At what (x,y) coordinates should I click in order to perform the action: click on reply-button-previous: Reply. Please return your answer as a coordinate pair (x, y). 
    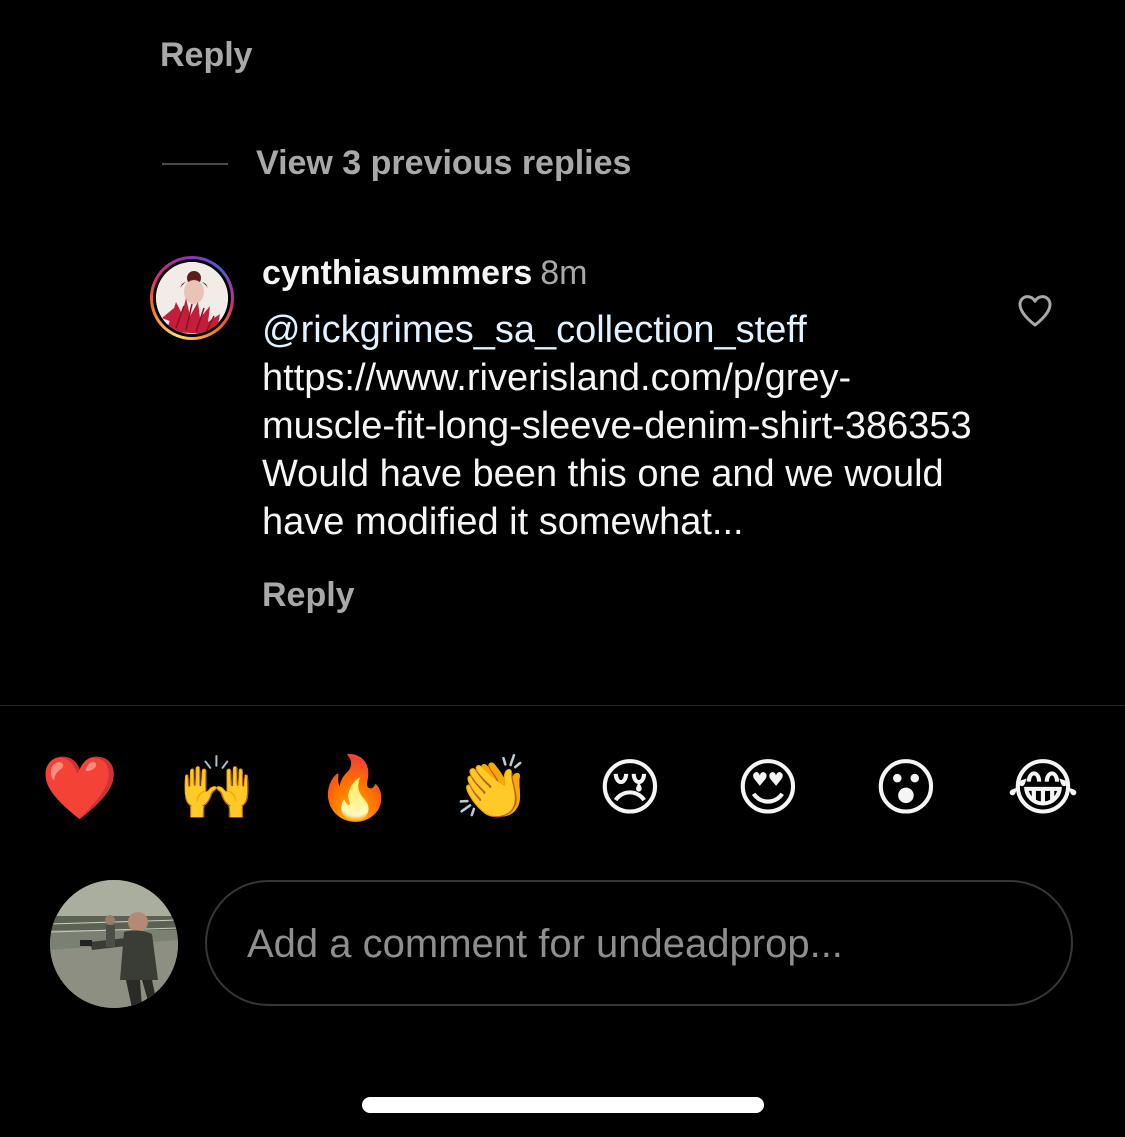
    Looking at the image, I should click on (206, 55).